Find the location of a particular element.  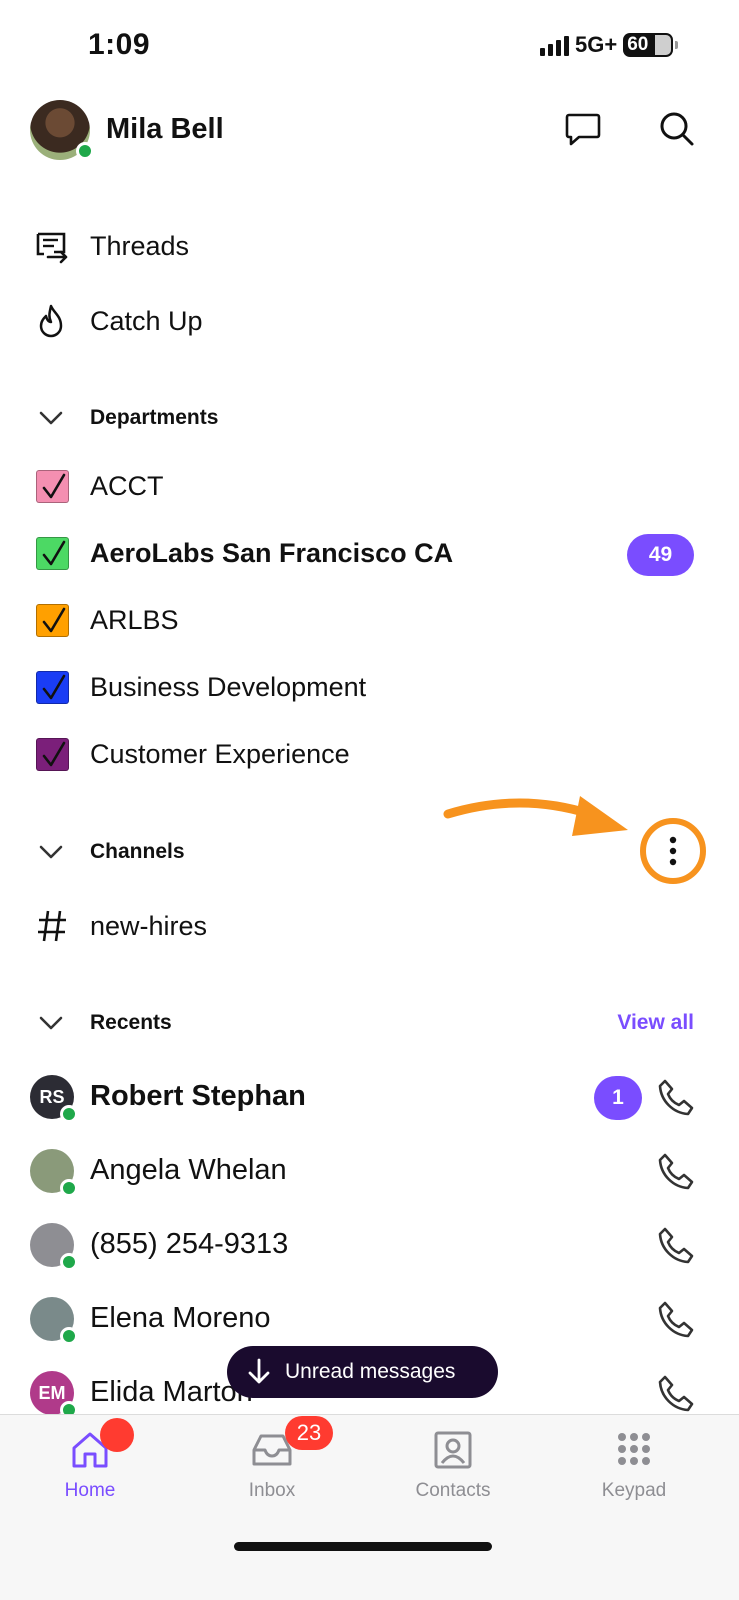

unread-messages-label: Unread messages is located at coordinates (370, 1371).